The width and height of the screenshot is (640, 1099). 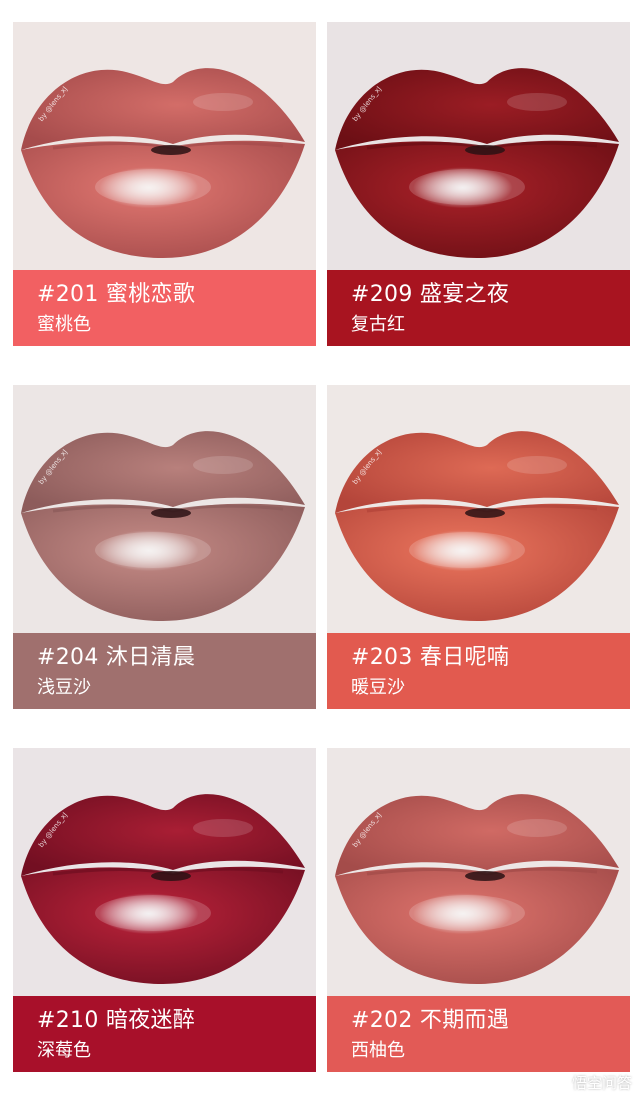 I want to click on shade-card: by @lens_xJ #210 暗夜迷醉 深莓色, so click(x=164, y=910).